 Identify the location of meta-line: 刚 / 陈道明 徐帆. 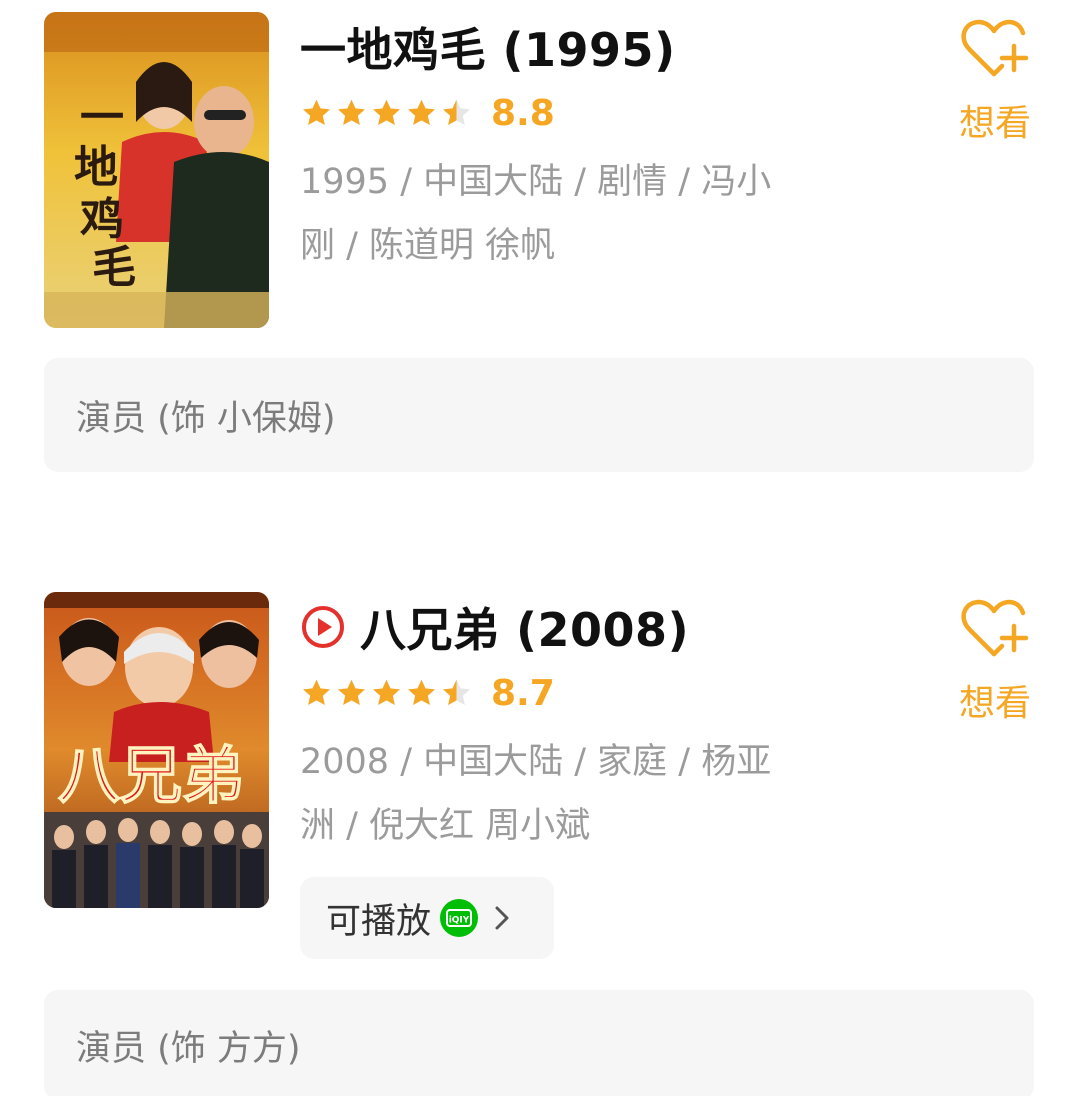
(428, 246).